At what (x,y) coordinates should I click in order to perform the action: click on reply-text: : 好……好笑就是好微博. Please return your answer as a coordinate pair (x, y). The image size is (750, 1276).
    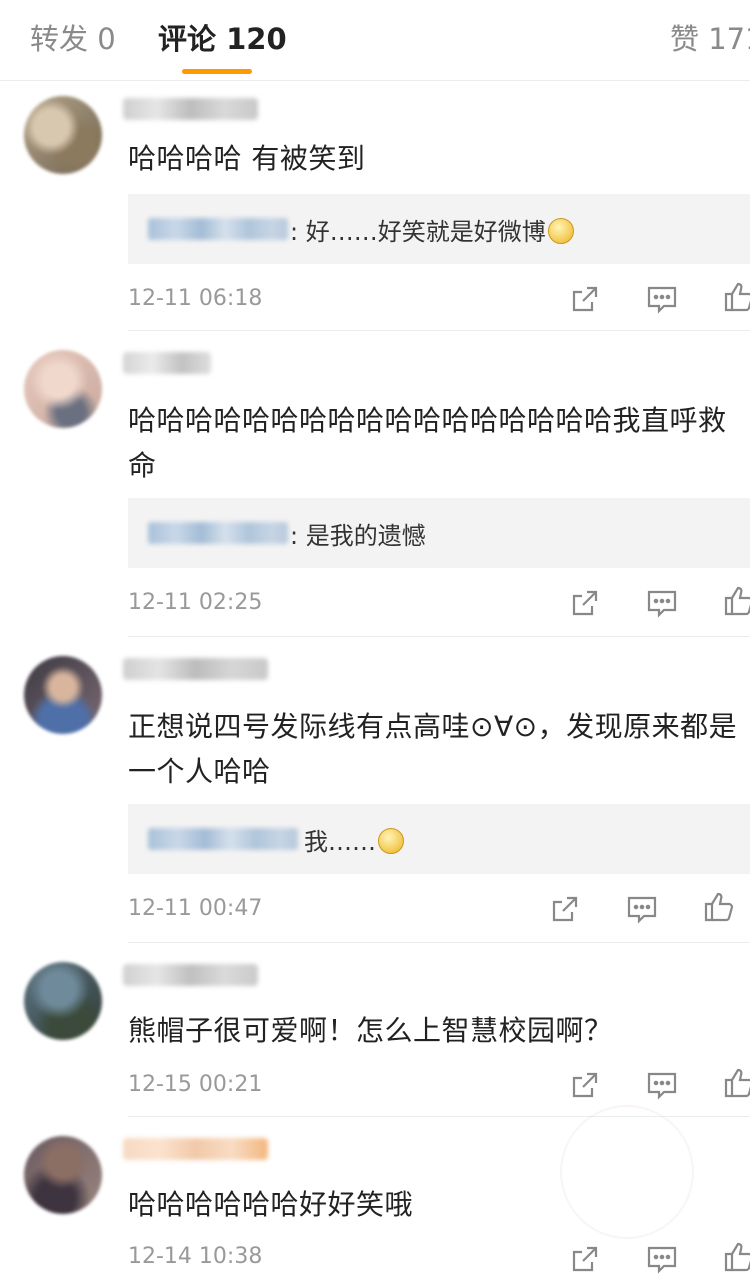
    Looking at the image, I should click on (418, 232).